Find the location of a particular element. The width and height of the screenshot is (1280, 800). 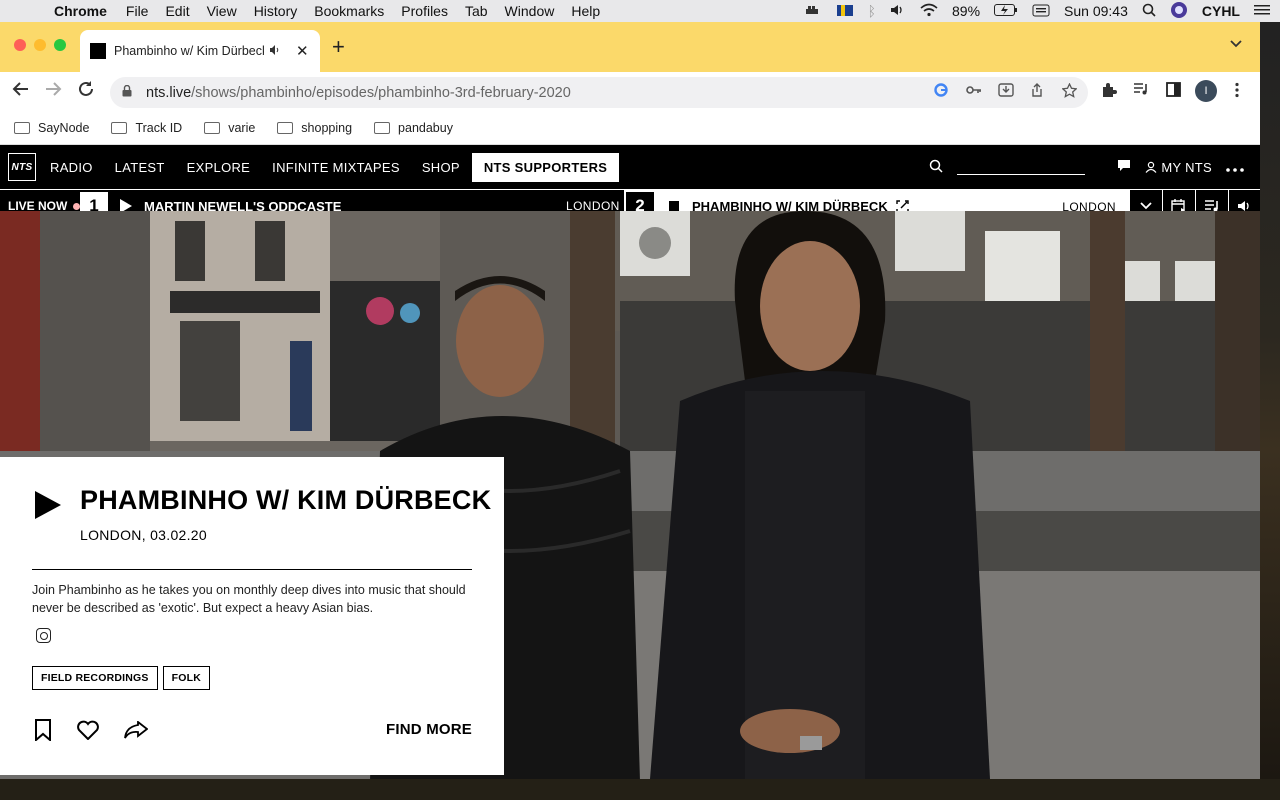

menu-window: Window is located at coordinates (530, 11).